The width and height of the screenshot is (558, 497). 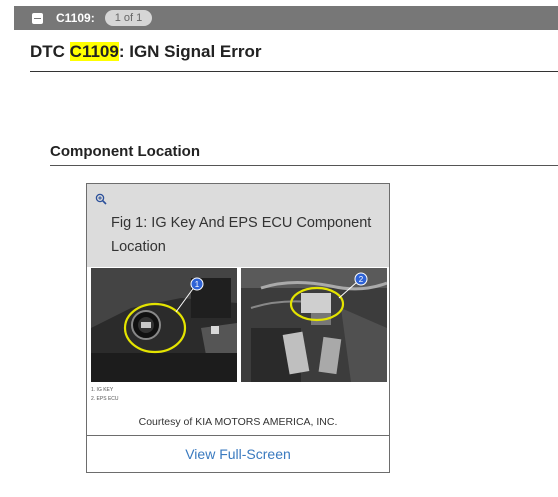 I want to click on view-full-screen-link: View Full-Screen, so click(x=238, y=453).